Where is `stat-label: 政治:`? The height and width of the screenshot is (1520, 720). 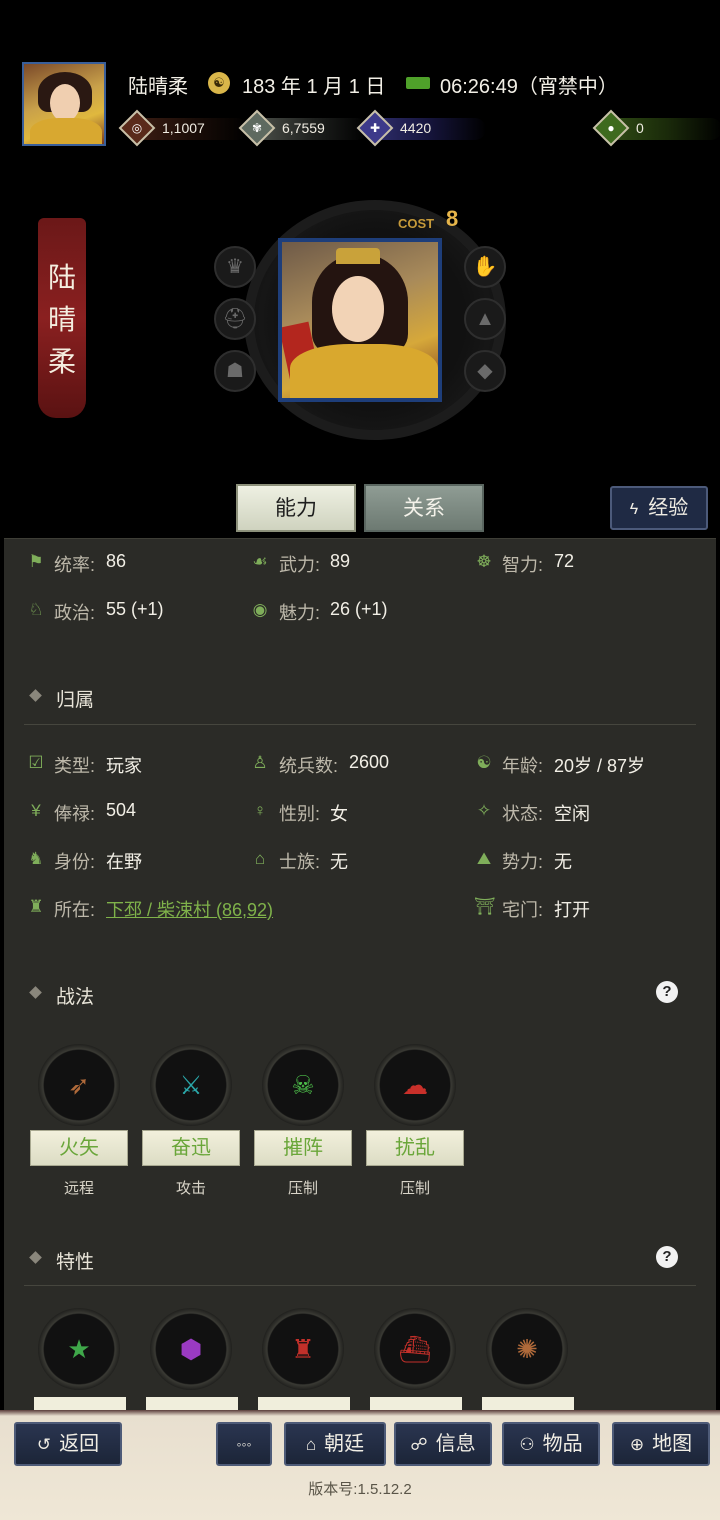
stat-label: 政治: is located at coordinates (75, 613).